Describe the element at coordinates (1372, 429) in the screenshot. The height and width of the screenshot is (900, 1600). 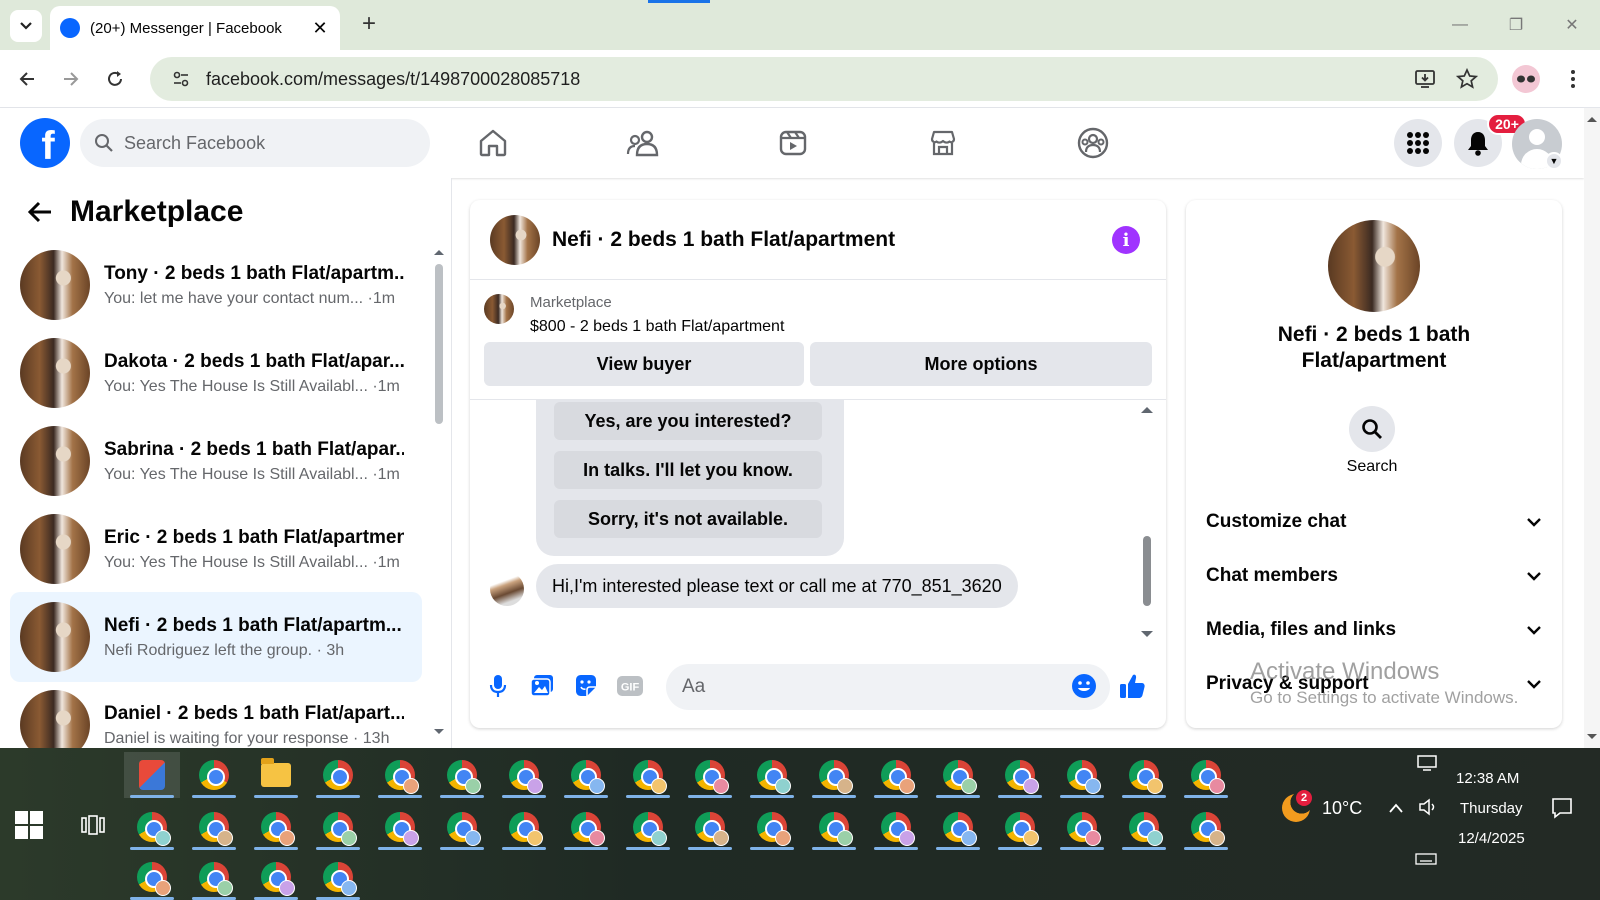
I see `search-conversation-button` at that location.